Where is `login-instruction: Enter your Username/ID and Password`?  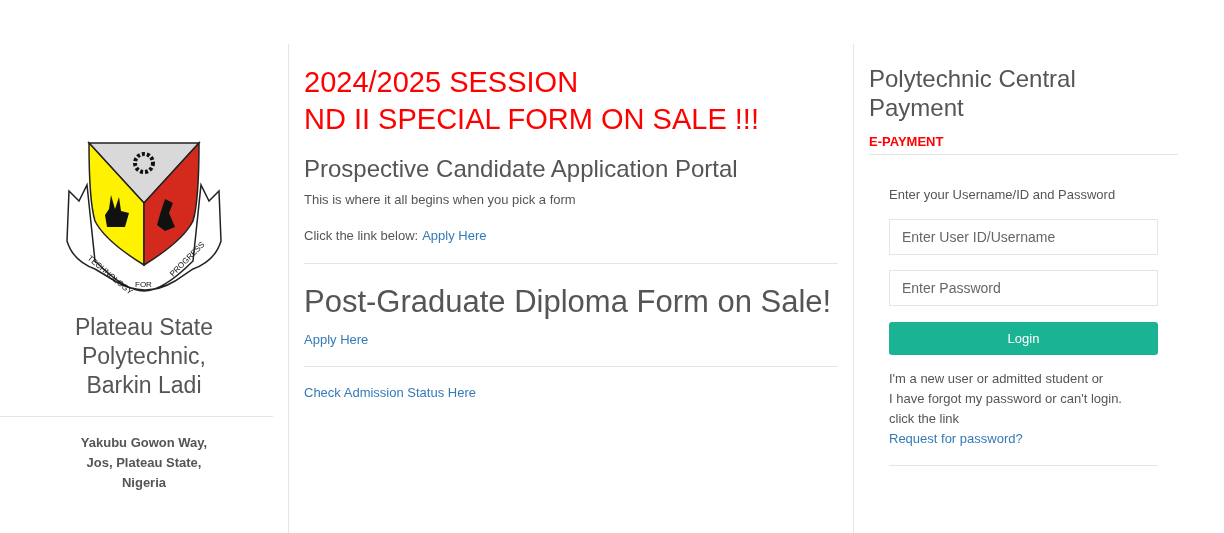 login-instruction: Enter your Username/ID and Password is located at coordinates (1003, 194).